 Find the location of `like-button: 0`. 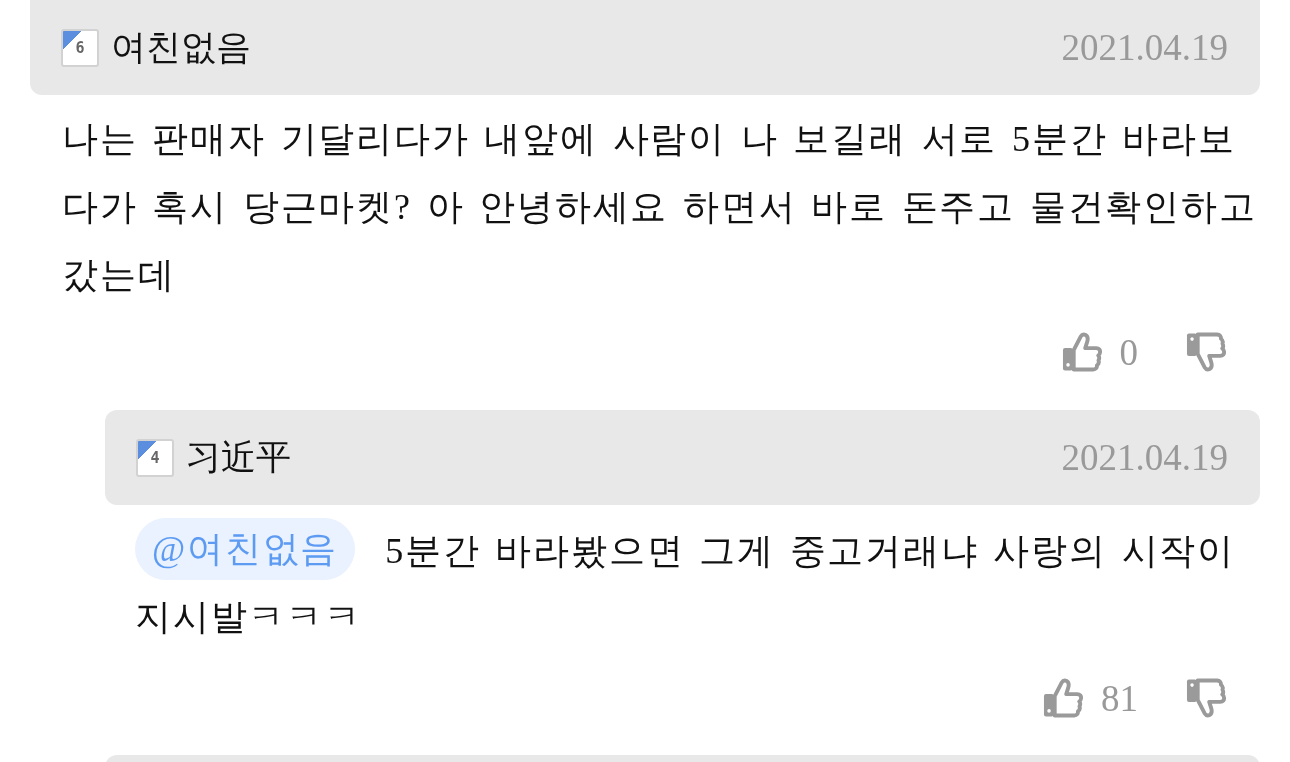

like-button: 0 is located at coordinates (1099, 352).